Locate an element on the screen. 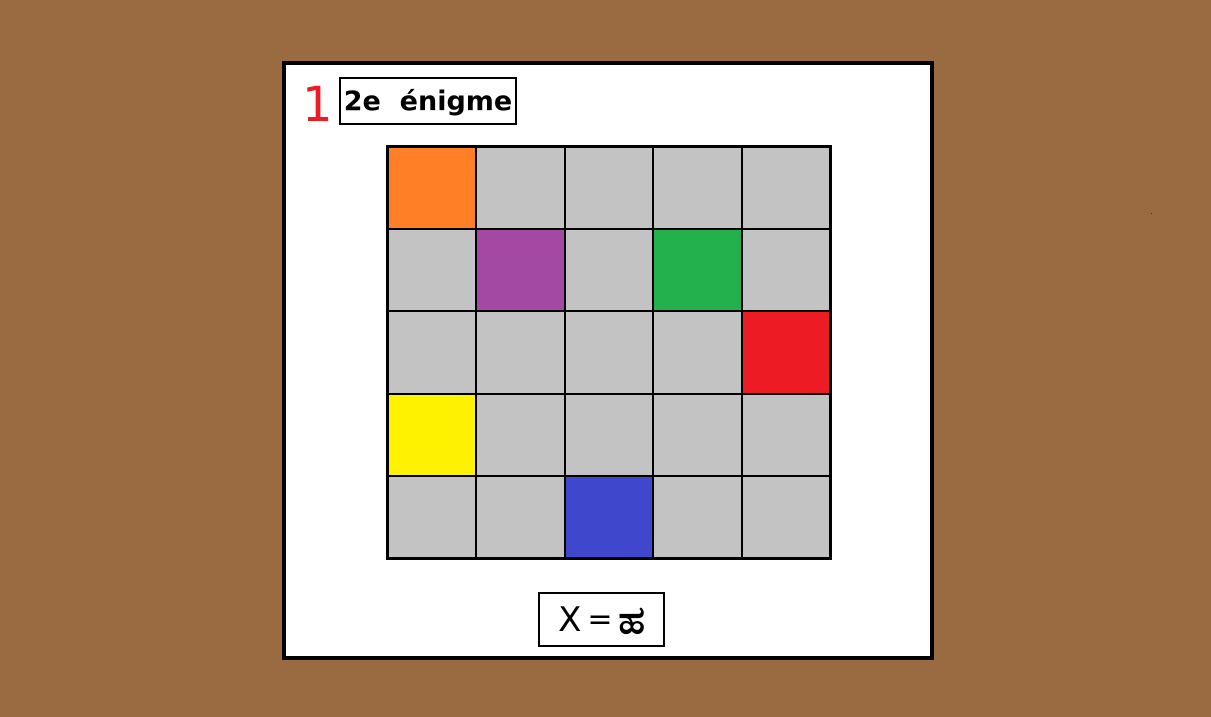 The width and height of the screenshot is (1211, 717). grid-cell-orange is located at coordinates (432, 188).